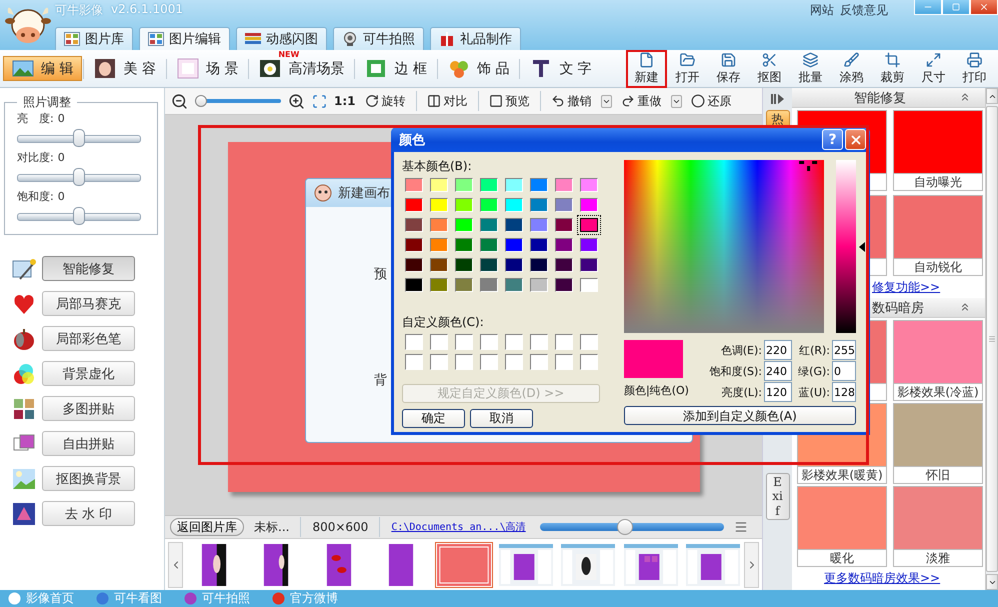  Describe the element at coordinates (740, 415) in the screenshot. I see `add-custom-color-button: 添加到自定义颜色(A)` at that location.